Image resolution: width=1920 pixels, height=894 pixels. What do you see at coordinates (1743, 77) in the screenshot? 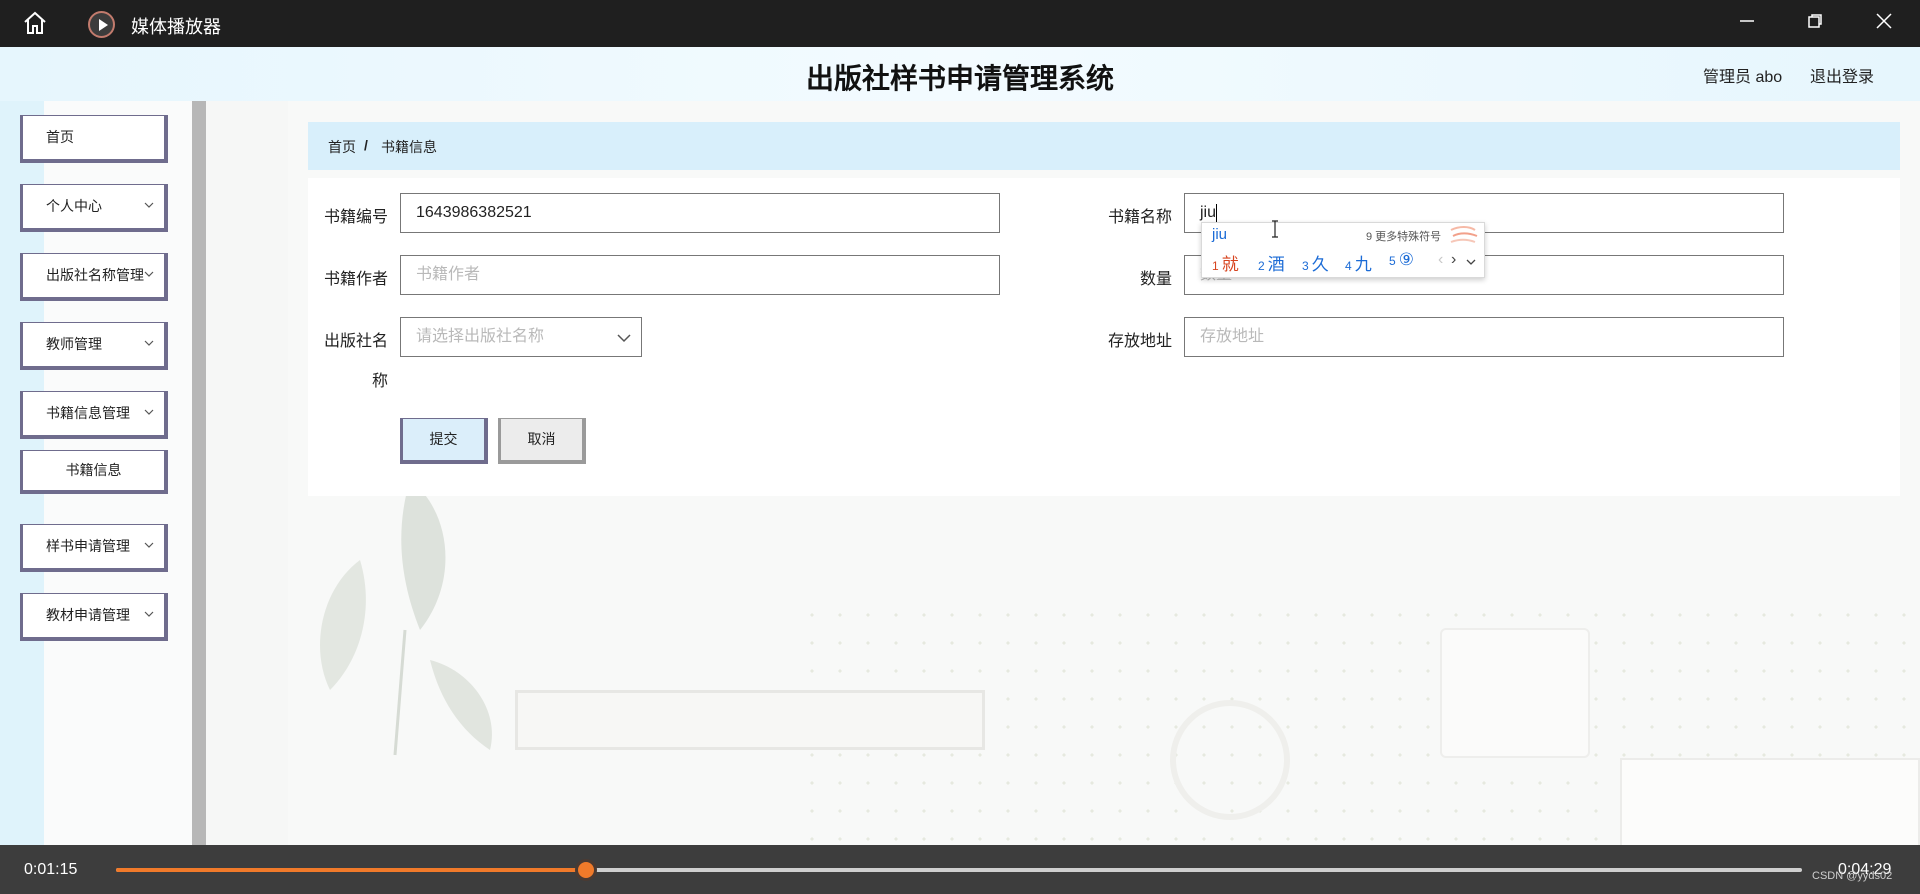
I see `admin-user: 管理员 abo` at bounding box center [1743, 77].